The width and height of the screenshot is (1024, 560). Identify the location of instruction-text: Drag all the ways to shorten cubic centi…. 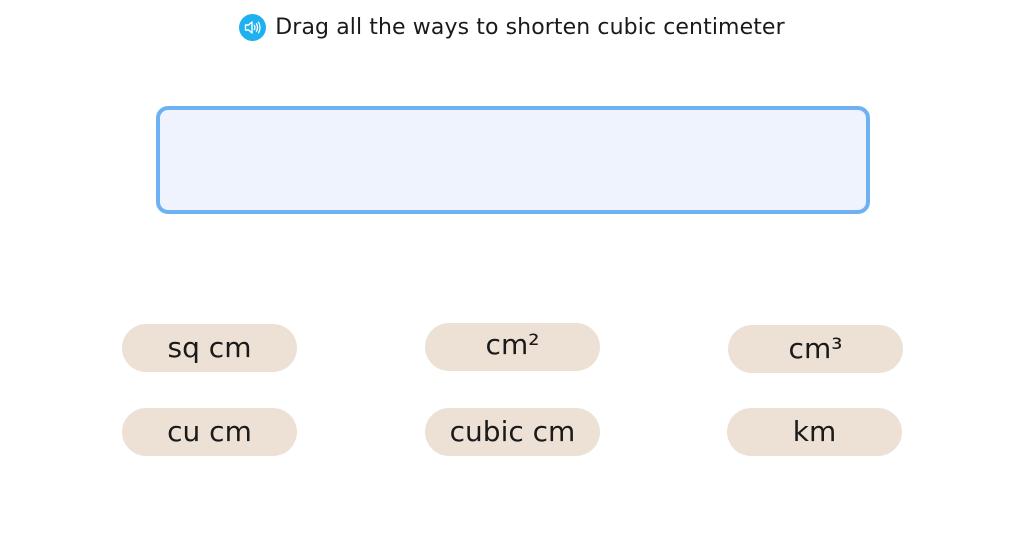
(530, 27).